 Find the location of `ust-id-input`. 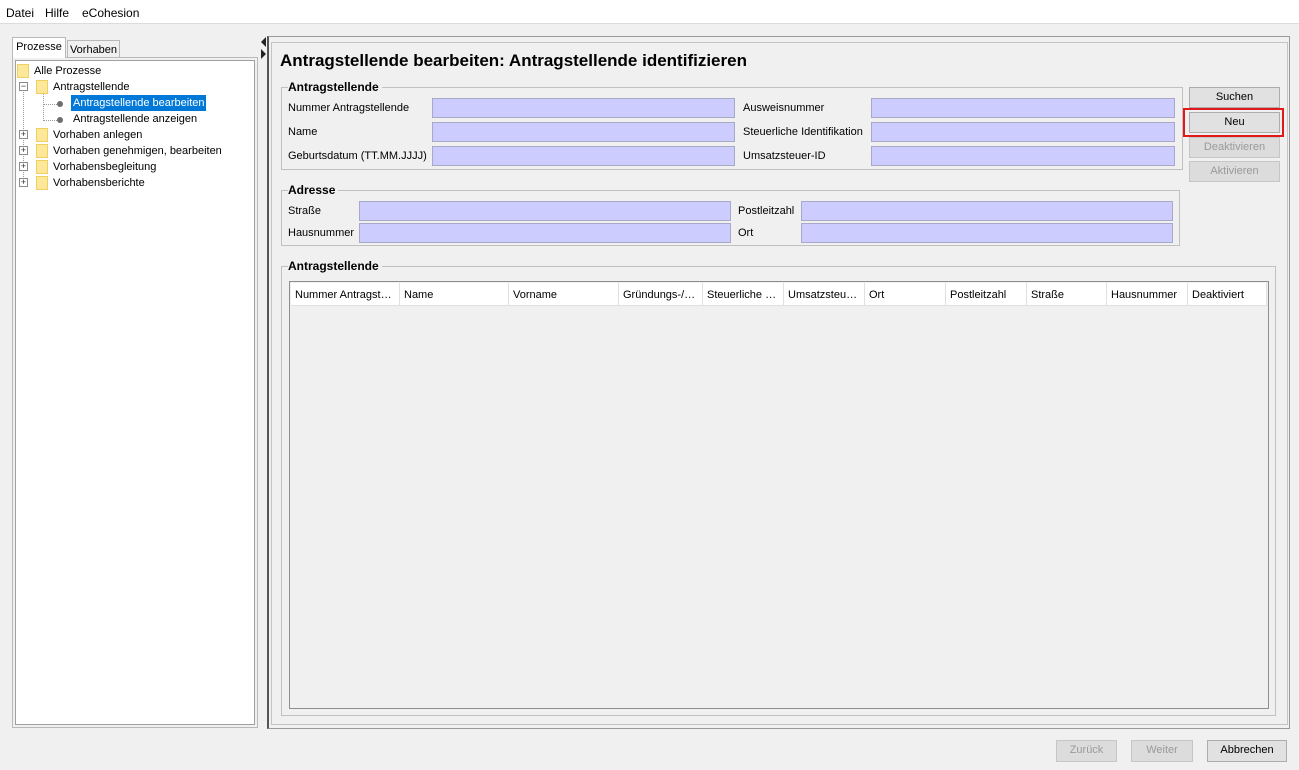

ust-id-input is located at coordinates (1023, 156).